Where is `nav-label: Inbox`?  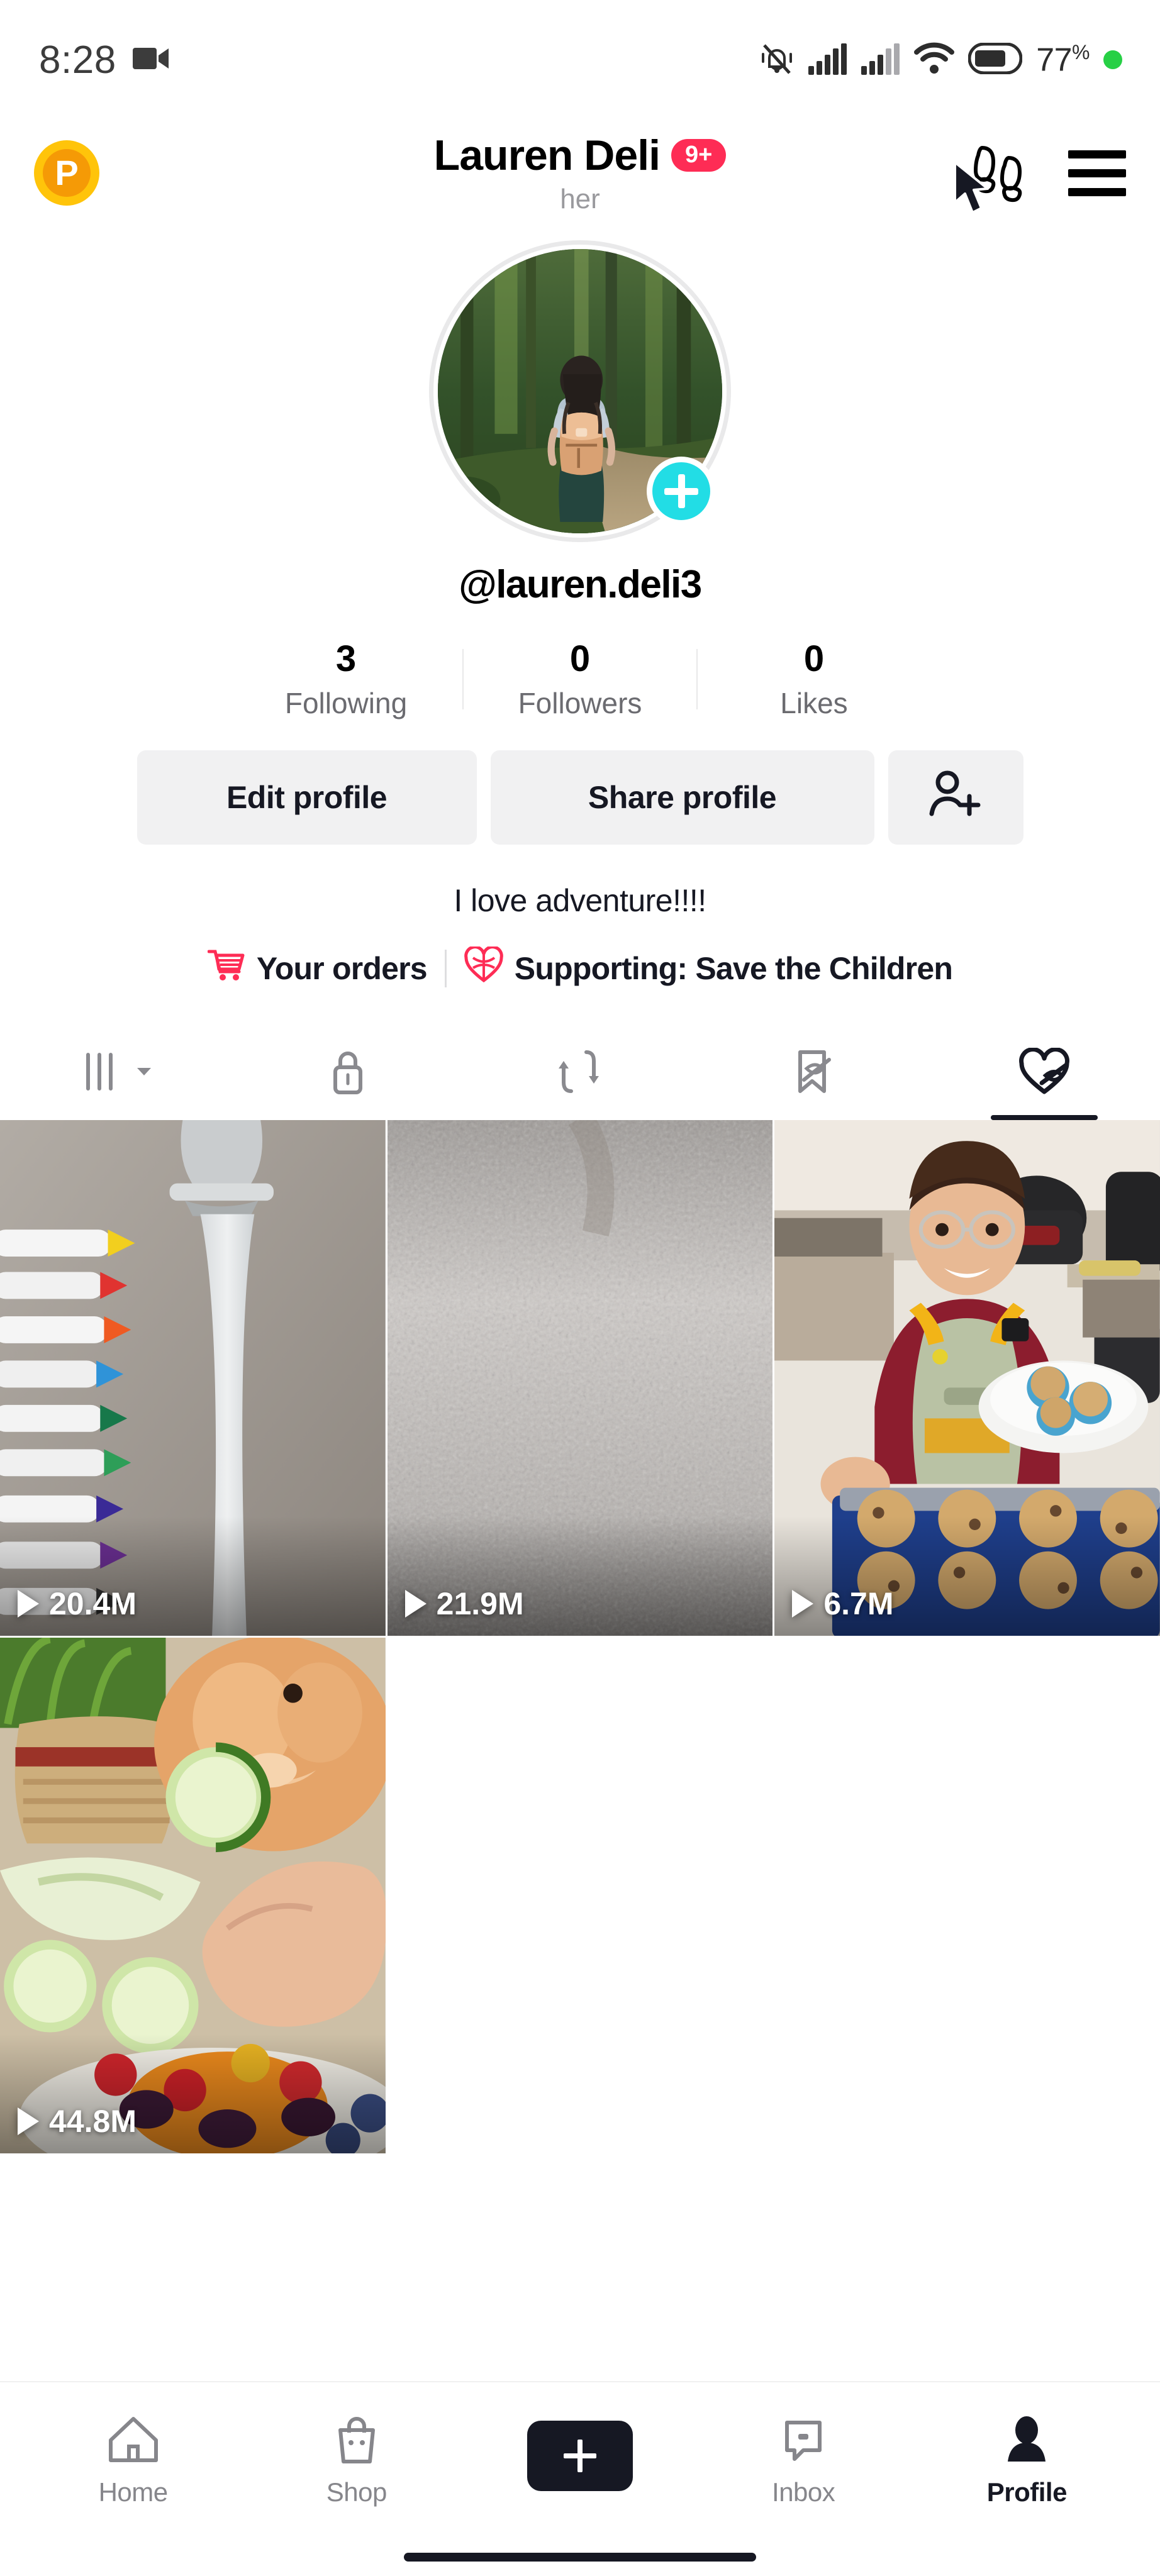
nav-label: Inbox is located at coordinates (803, 2492).